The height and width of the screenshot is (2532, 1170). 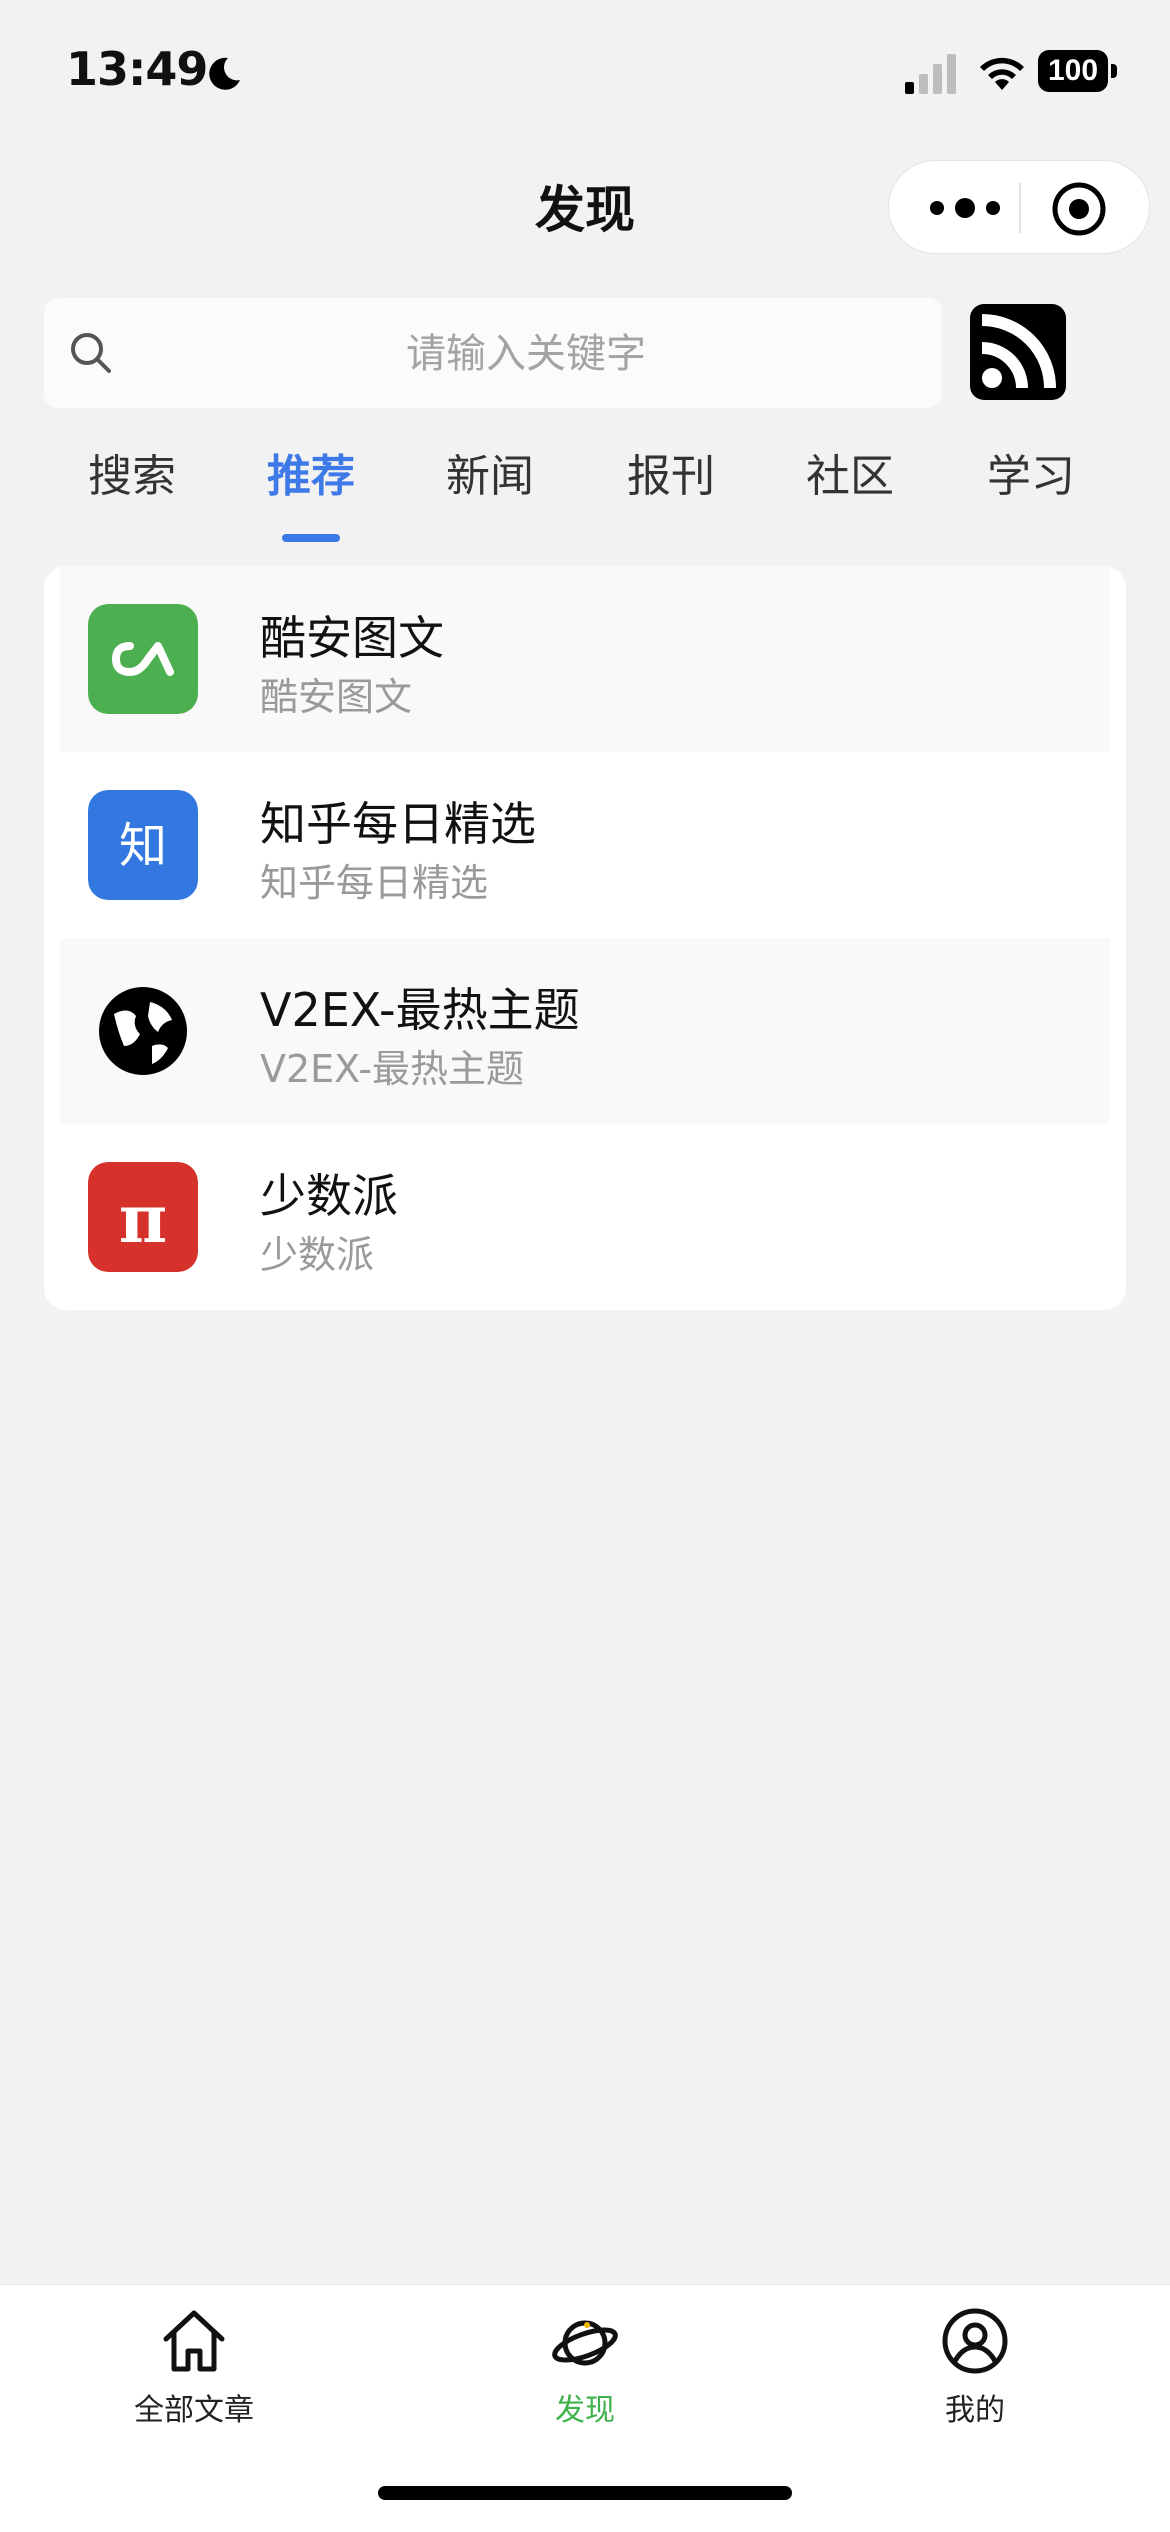 I want to click on zhihu-icon: 知, so click(x=143, y=845).